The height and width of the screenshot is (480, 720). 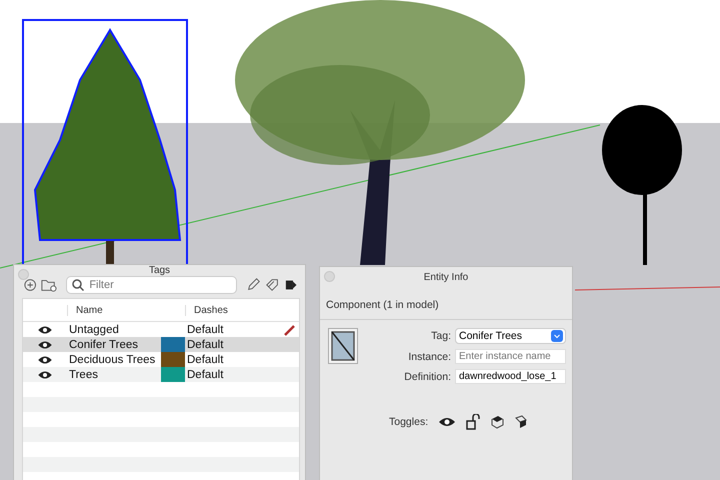 What do you see at coordinates (510, 356) in the screenshot?
I see `instance-field: Enter instance name` at bounding box center [510, 356].